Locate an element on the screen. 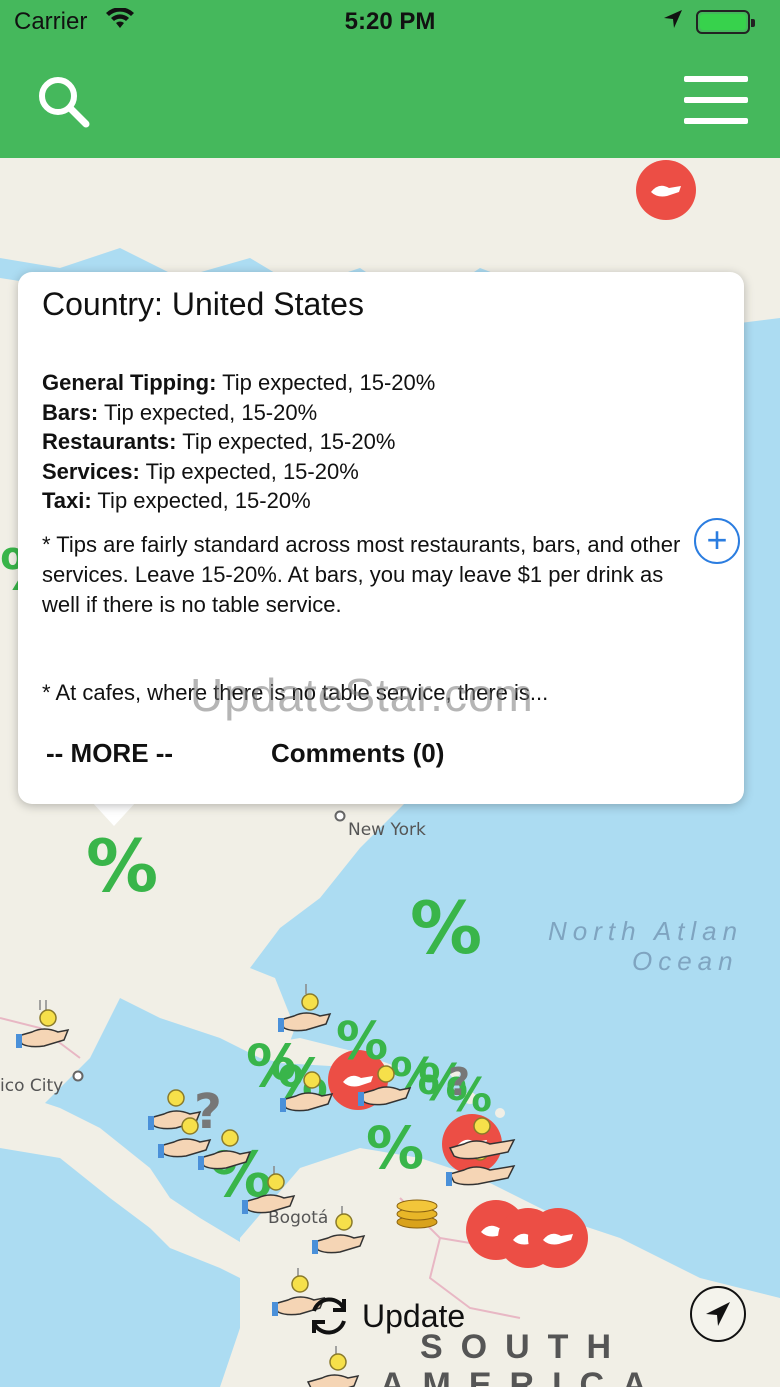 This screenshot has width=780, height=1387. map-label-ocean-line2: Ocean is located at coordinates (685, 961).